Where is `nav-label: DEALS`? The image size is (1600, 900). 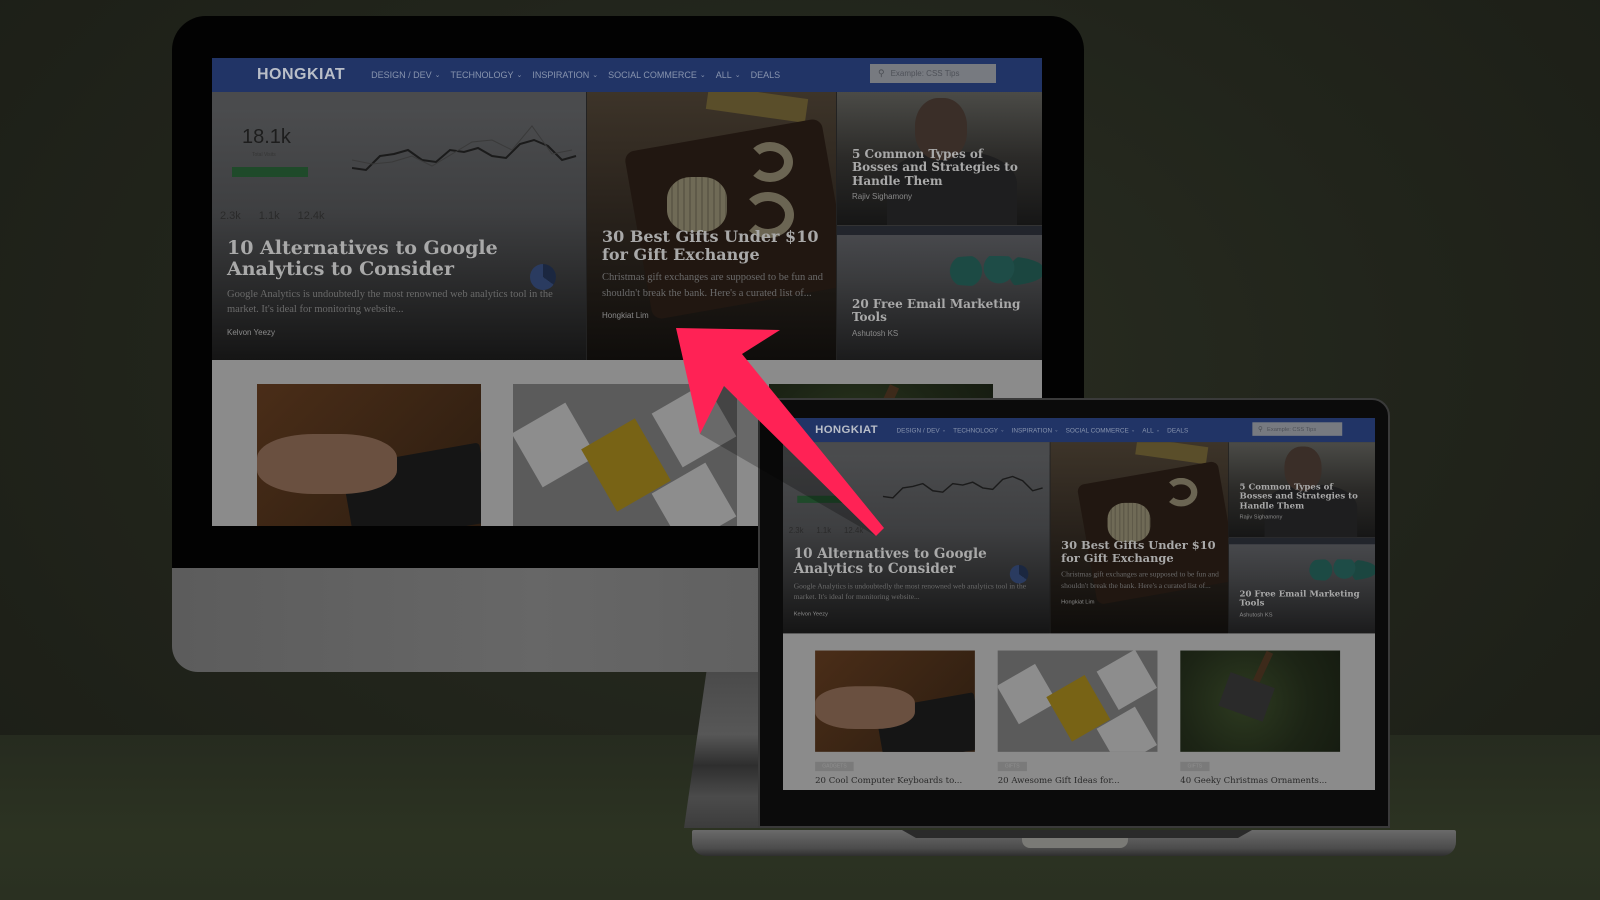
nav-label: DEALS is located at coordinates (765, 75).